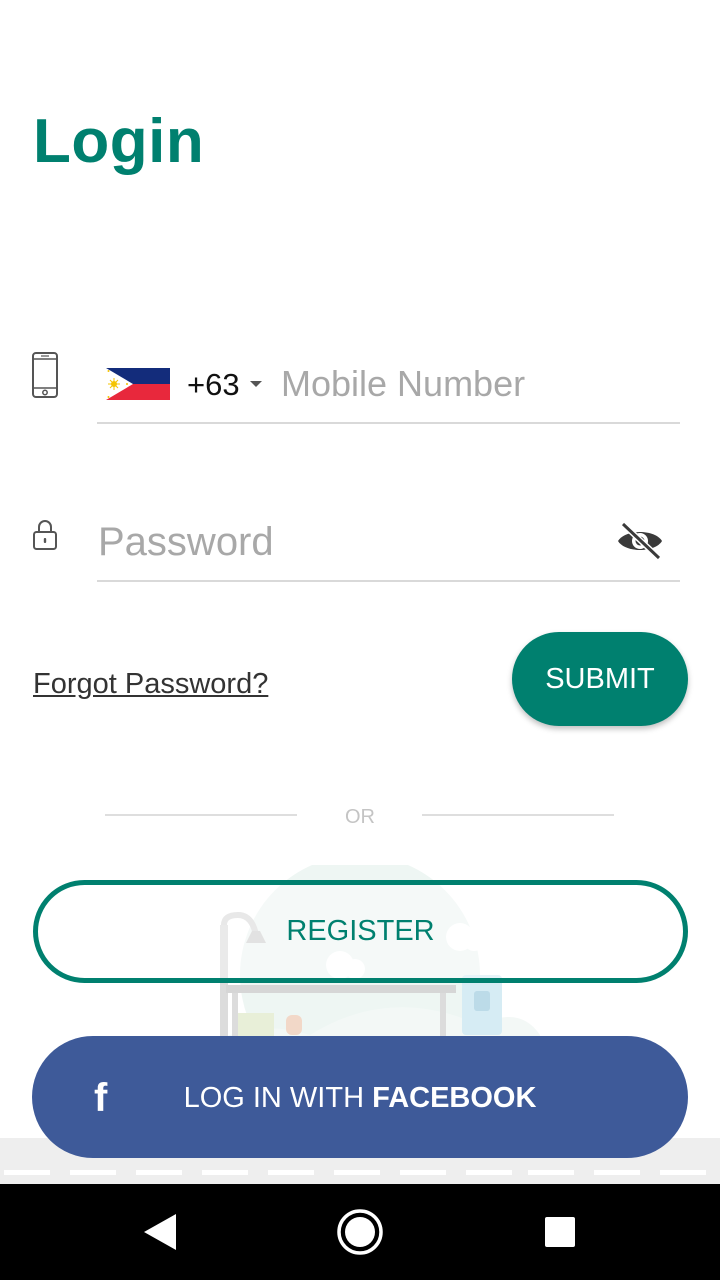 The width and height of the screenshot is (720, 1280). I want to click on password-field, so click(388, 545).